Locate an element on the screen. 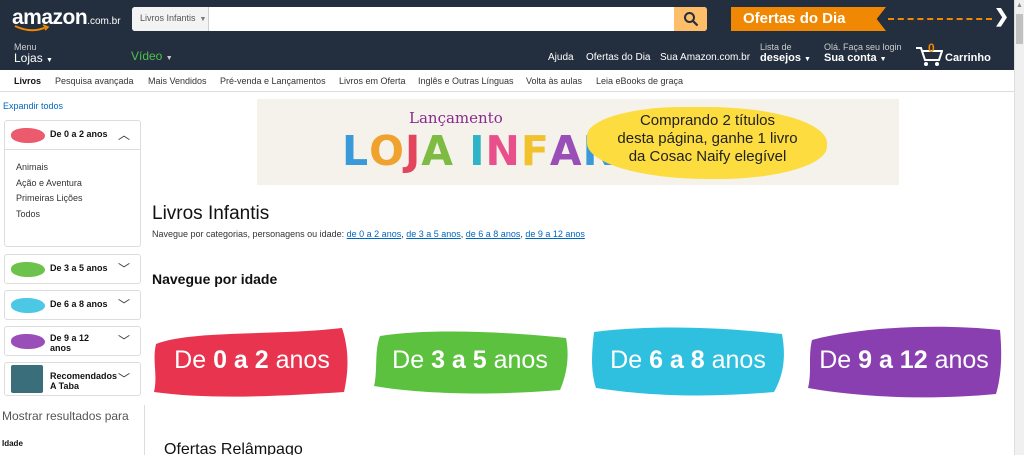 The height and width of the screenshot is (455, 1024). search-bar: Livros Infantis ▼ is located at coordinates (419, 19).